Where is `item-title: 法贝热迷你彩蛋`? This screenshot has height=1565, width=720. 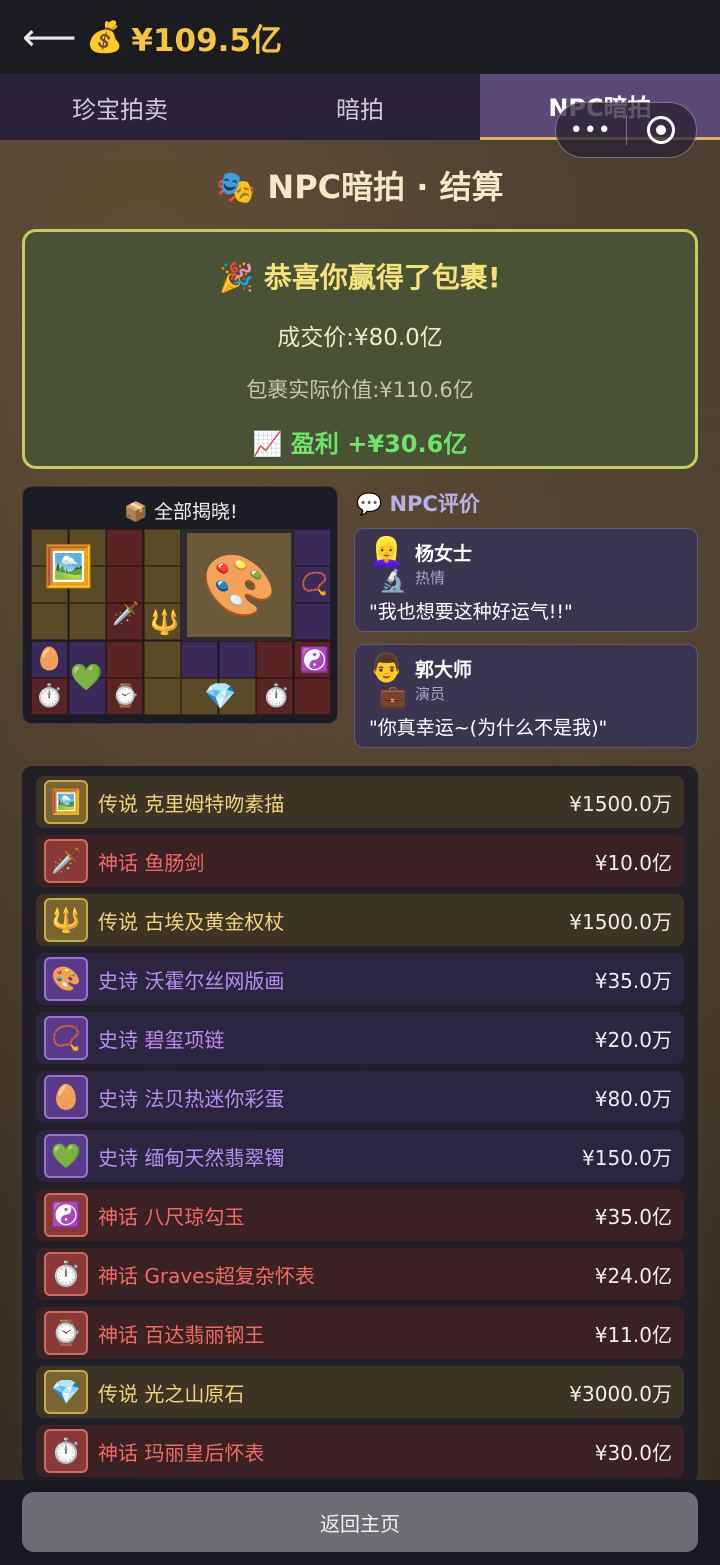 item-title: 法贝热迷你彩蛋 is located at coordinates (214, 1098).